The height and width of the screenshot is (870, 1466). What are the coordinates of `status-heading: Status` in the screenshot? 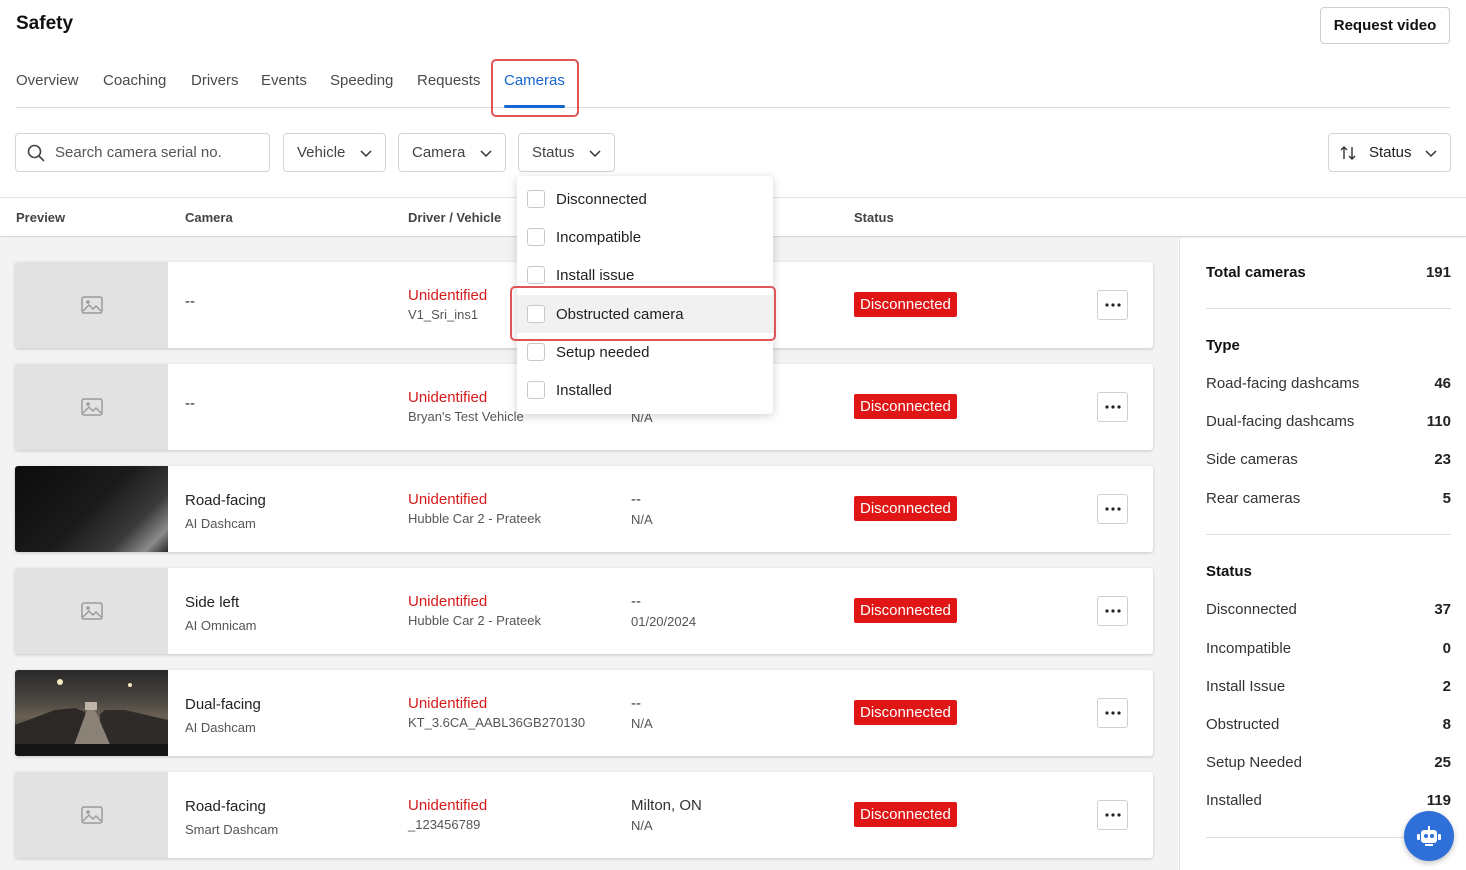 It's located at (1229, 571).